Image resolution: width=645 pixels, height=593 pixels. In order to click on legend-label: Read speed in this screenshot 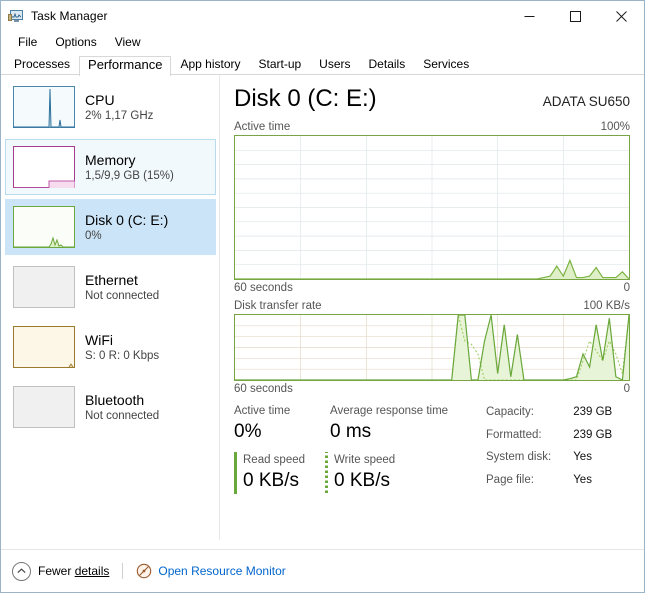, I will do `click(274, 460)`.